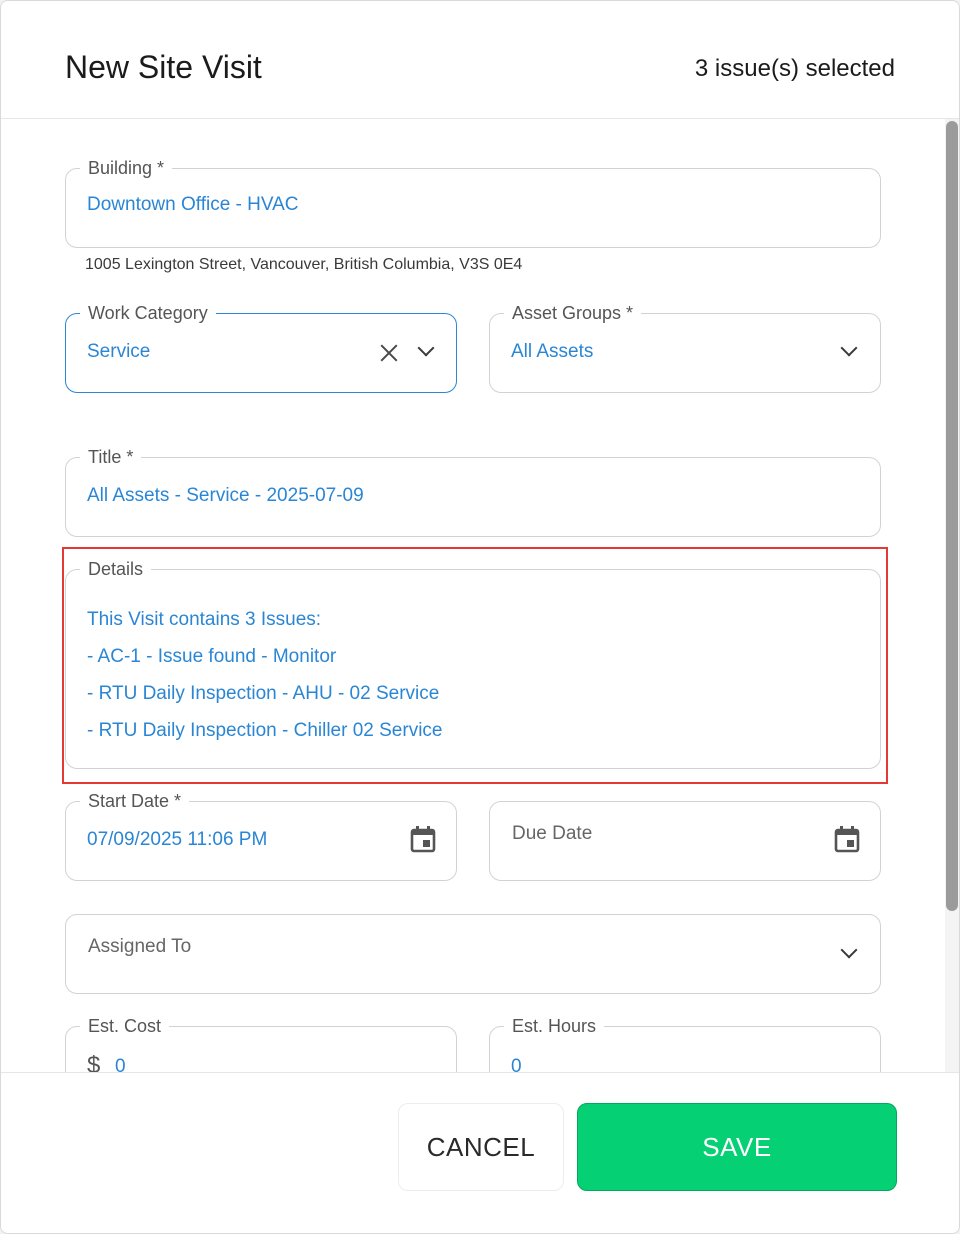 The height and width of the screenshot is (1234, 960). What do you see at coordinates (794, 68) in the screenshot?
I see `selected-issues-count: 3 issue(s) selected` at bounding box center [794, 68].